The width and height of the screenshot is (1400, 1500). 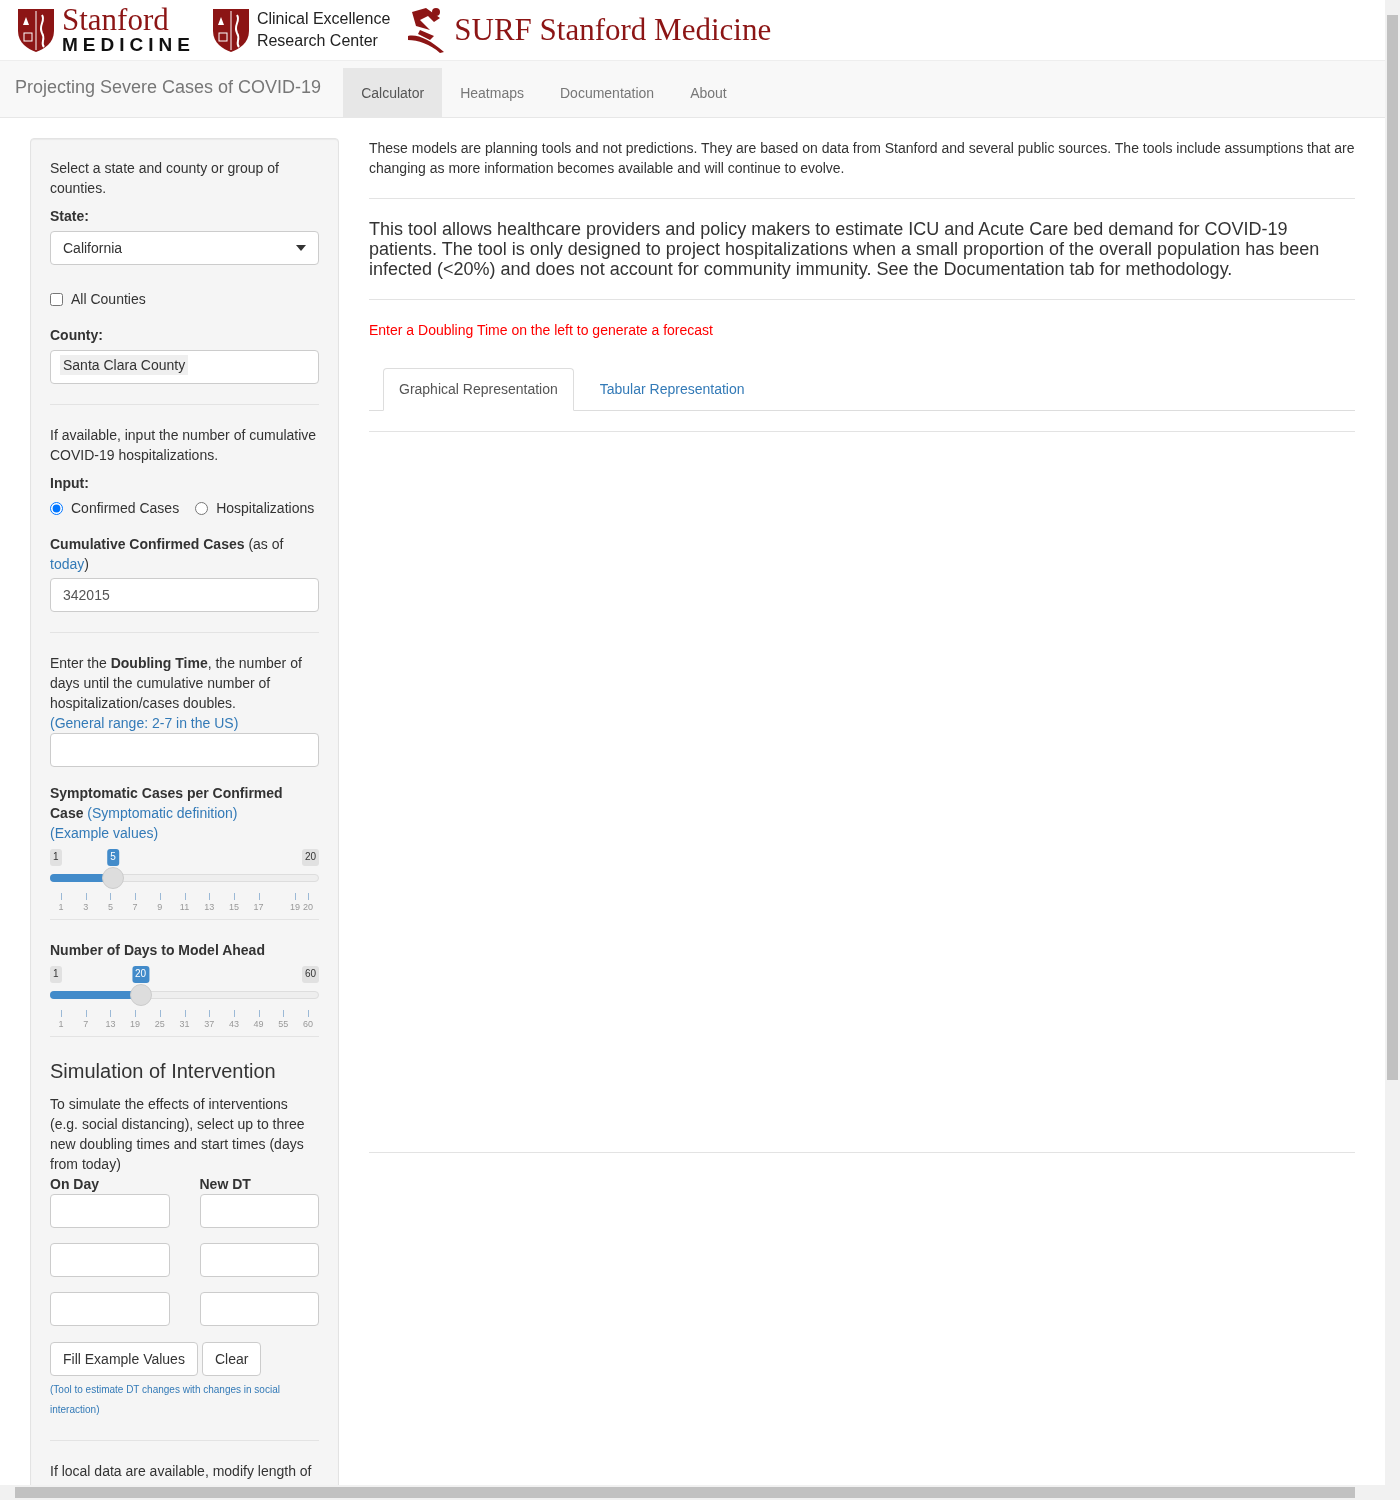 What do you see at coordinates (308, 1025) in the screenshot?
I see `tick-label: 60` at bounding box center [308, 1025].